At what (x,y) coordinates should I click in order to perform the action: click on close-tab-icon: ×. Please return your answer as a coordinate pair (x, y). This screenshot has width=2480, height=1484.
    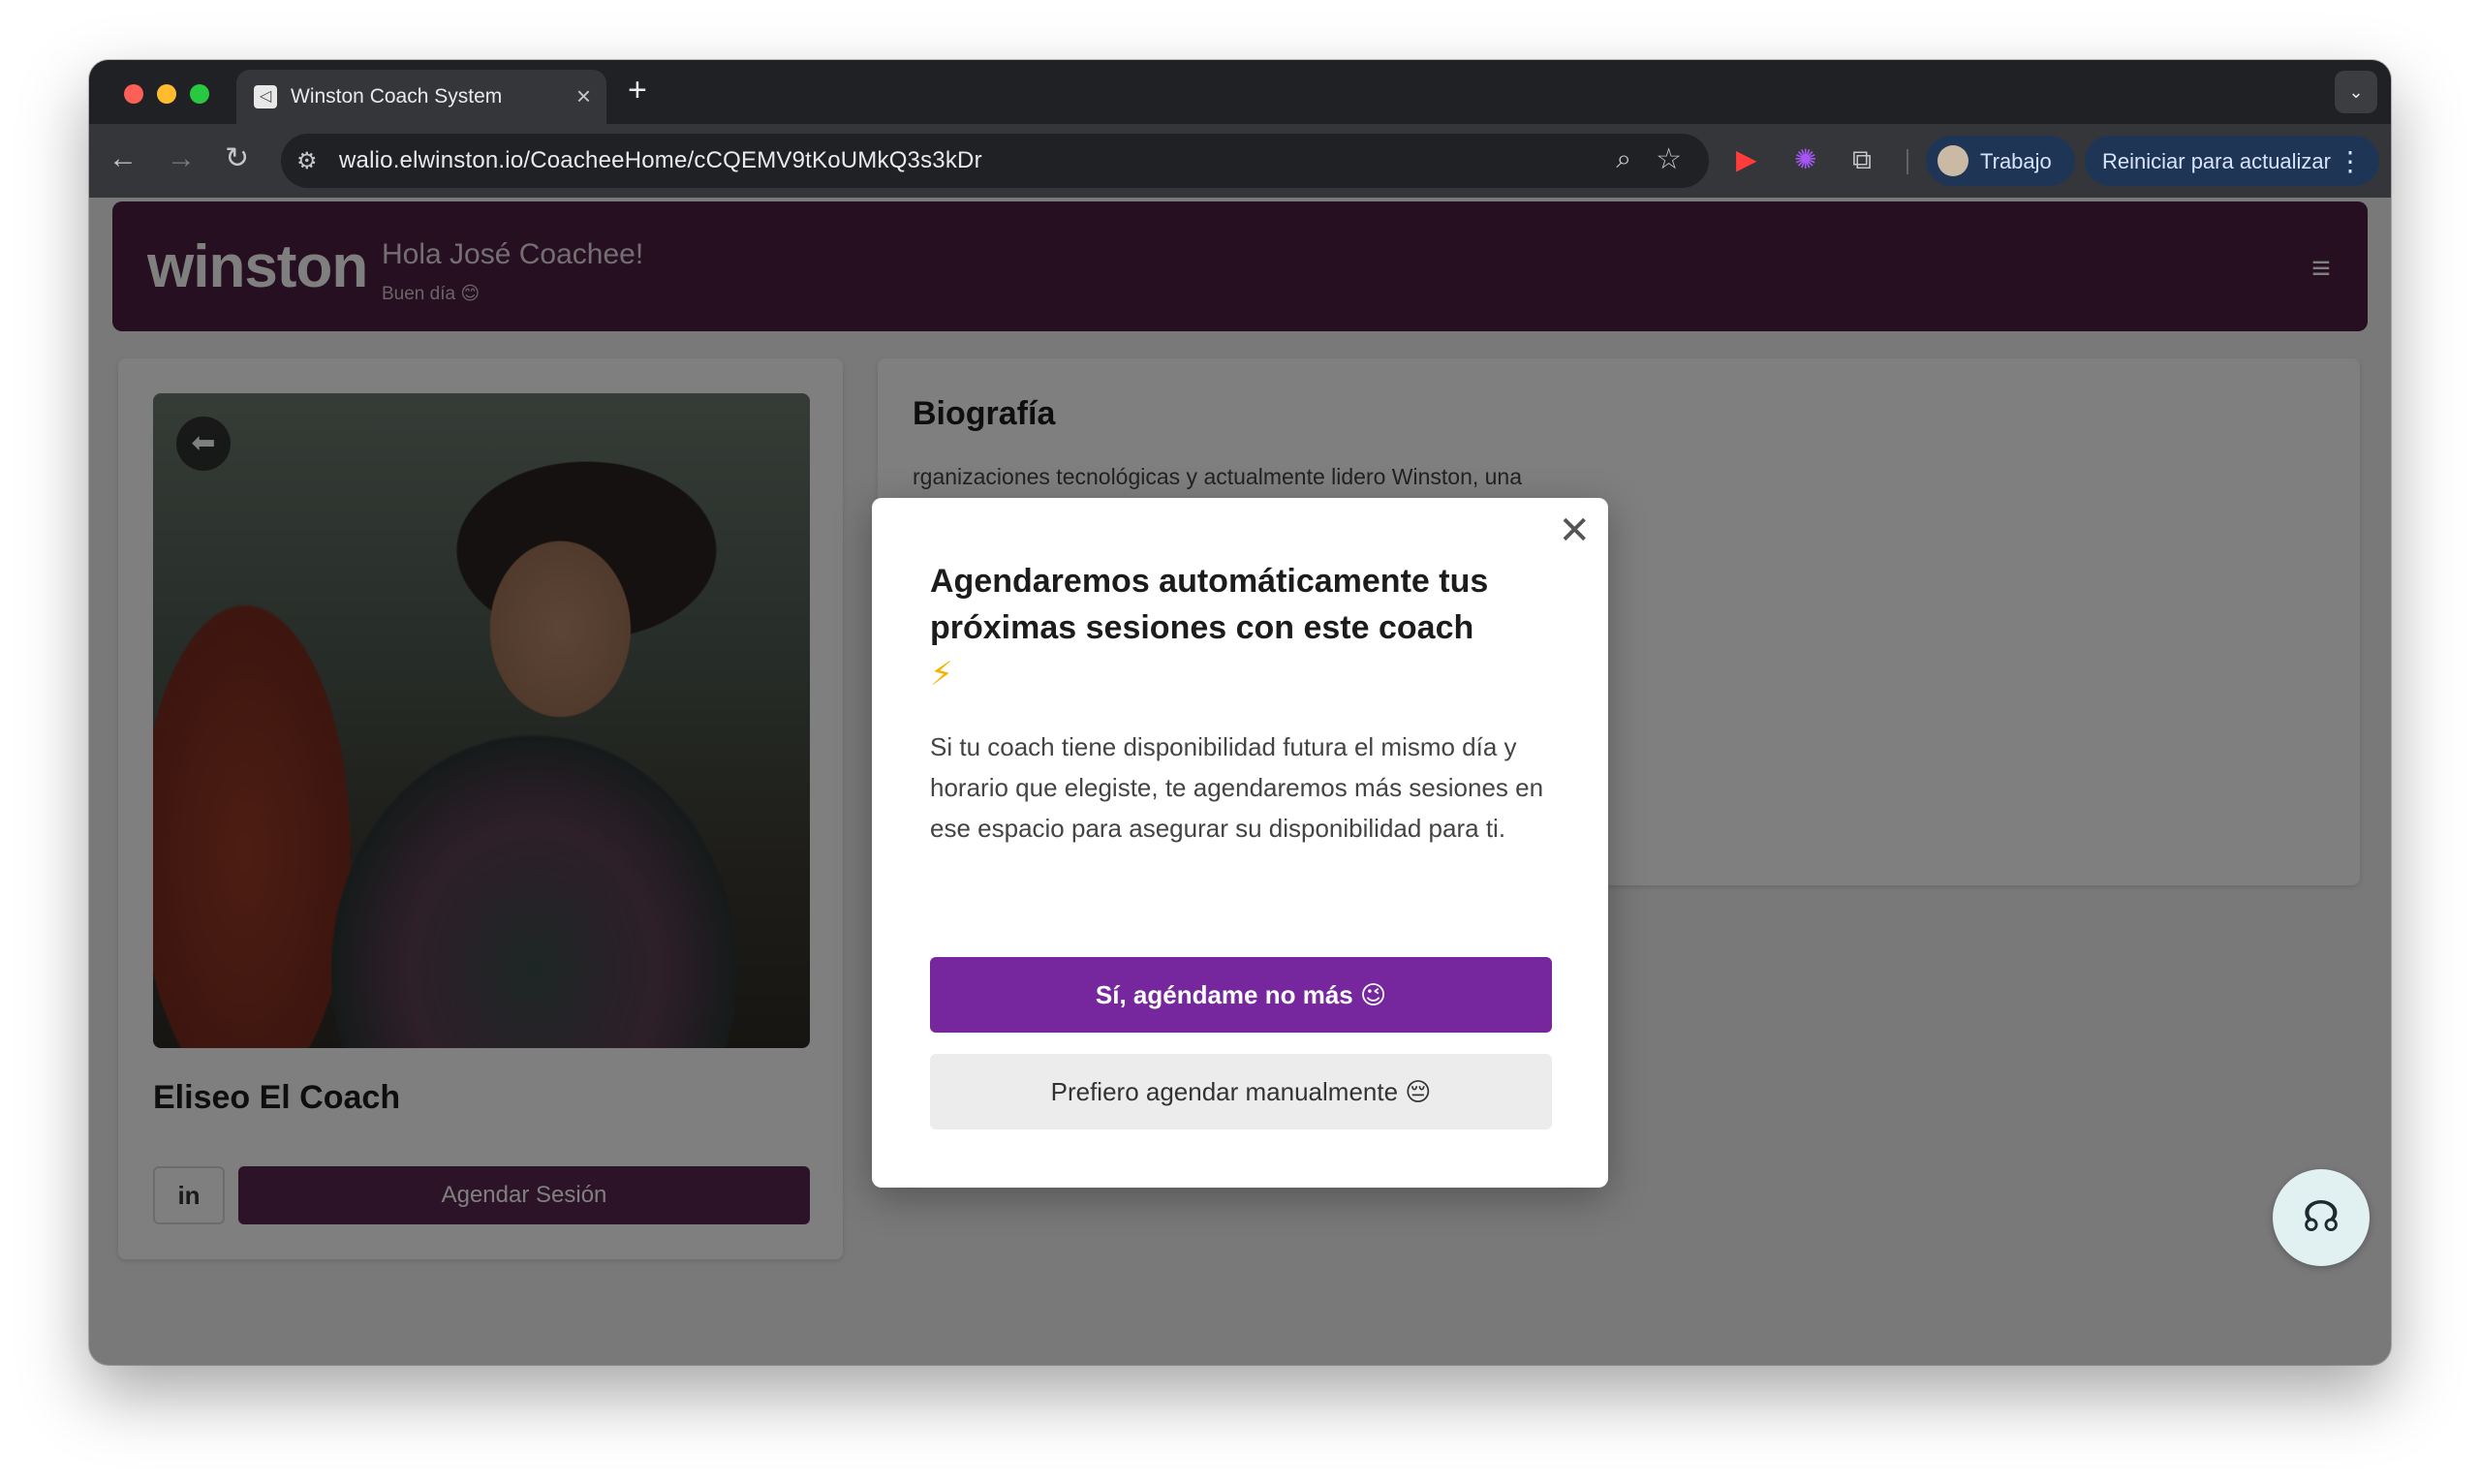
    Looking at the image, I should click on (583, 96).